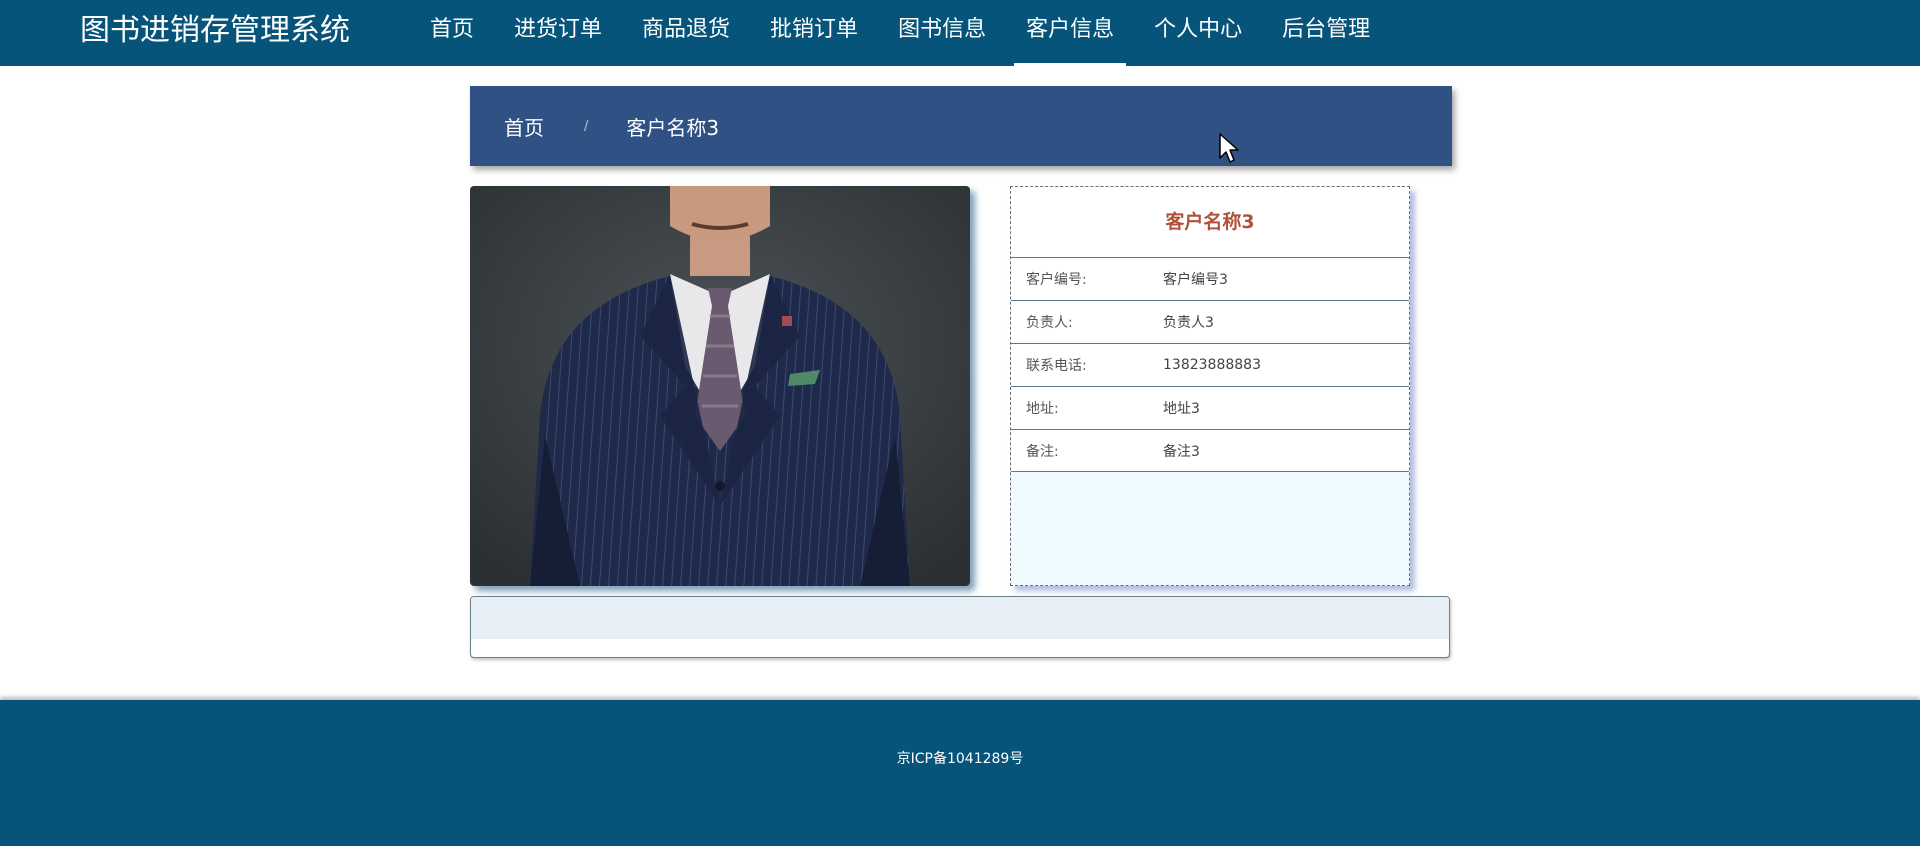  What do you see at coordinates (686, 33) in the screenshot?
I see `nav-item-returns: 商品退货` at bounding box center [686, 33].